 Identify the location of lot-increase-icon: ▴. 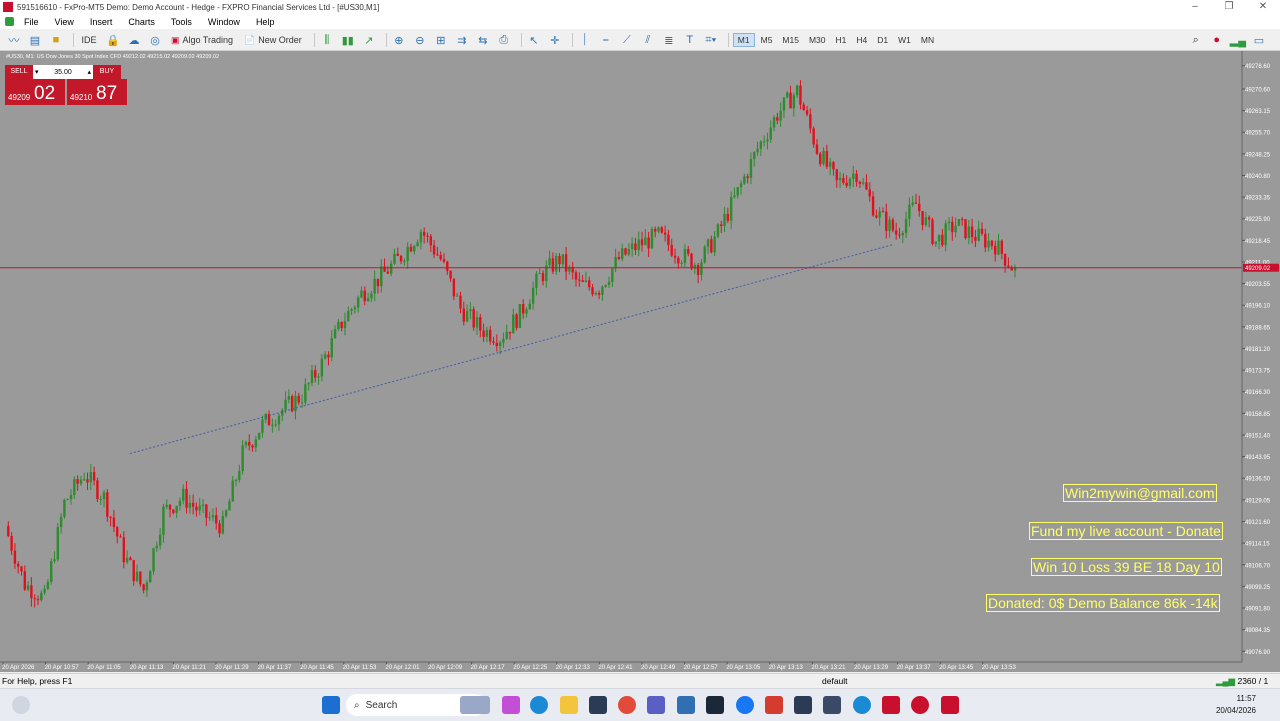
(89, 72).